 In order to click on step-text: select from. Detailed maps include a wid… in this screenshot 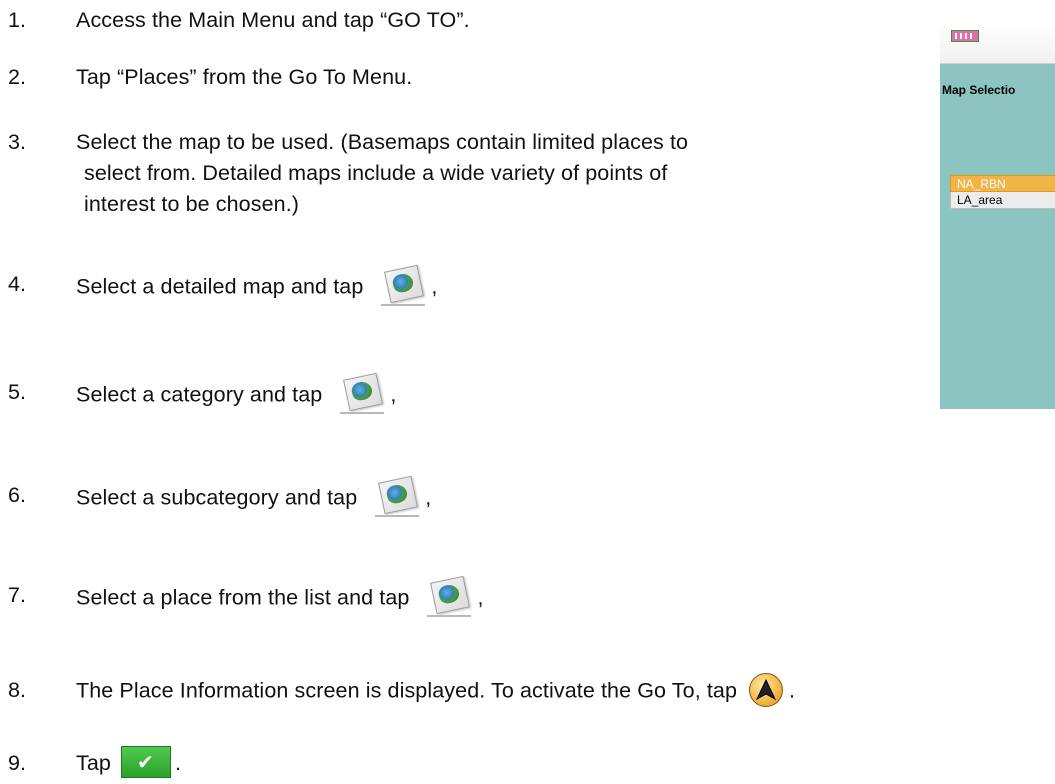, I will do `click(376, 173)`.